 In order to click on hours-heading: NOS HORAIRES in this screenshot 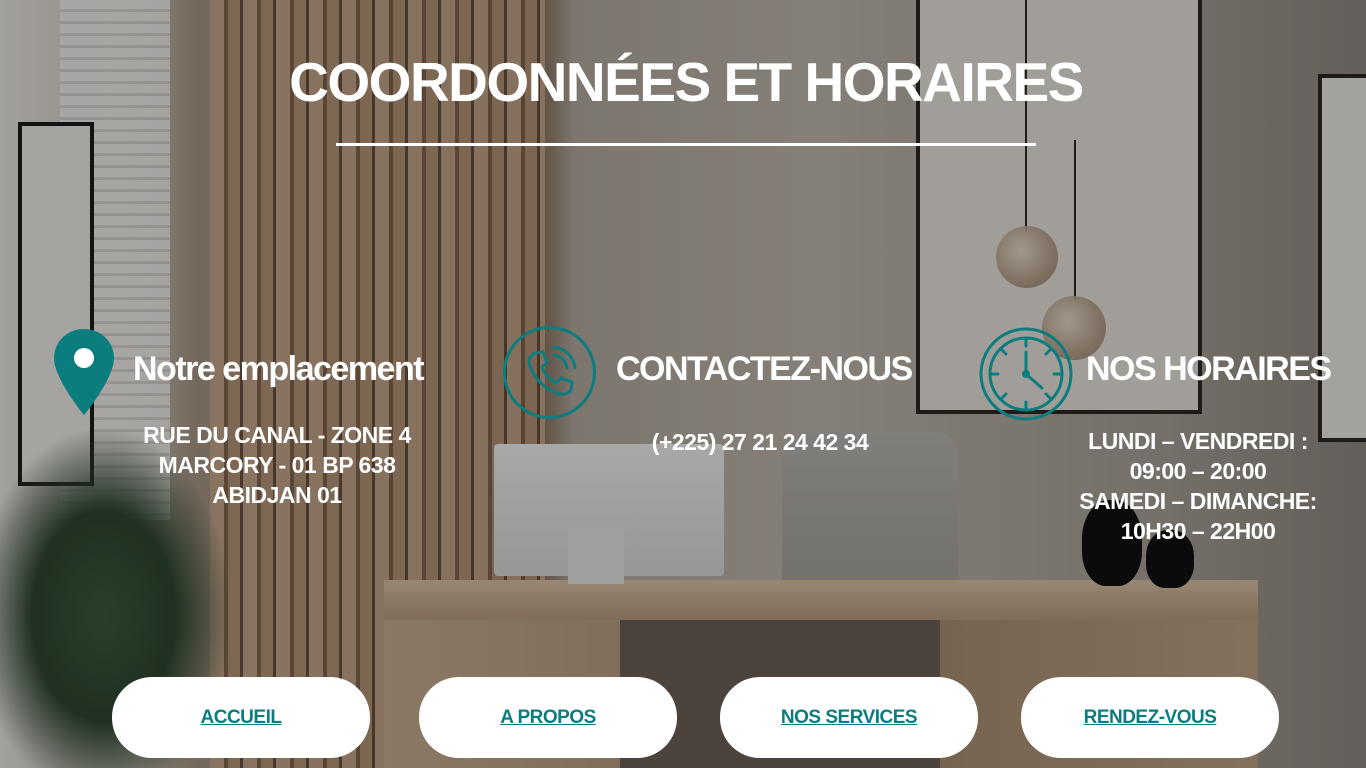, I will do `click(1209, 369)`.